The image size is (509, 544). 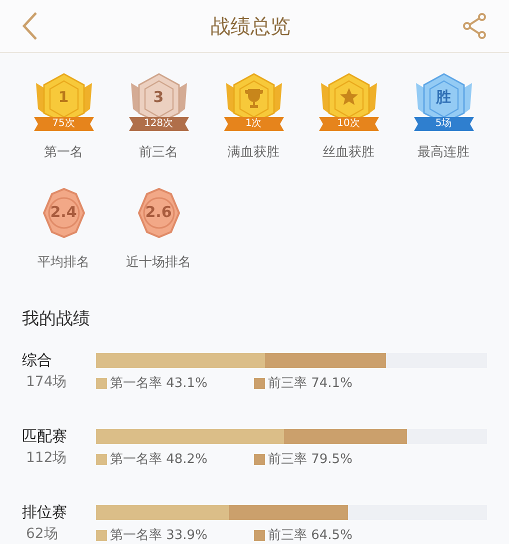 I want to click on medal-label: 平均排名, so click(x=64, y=262).